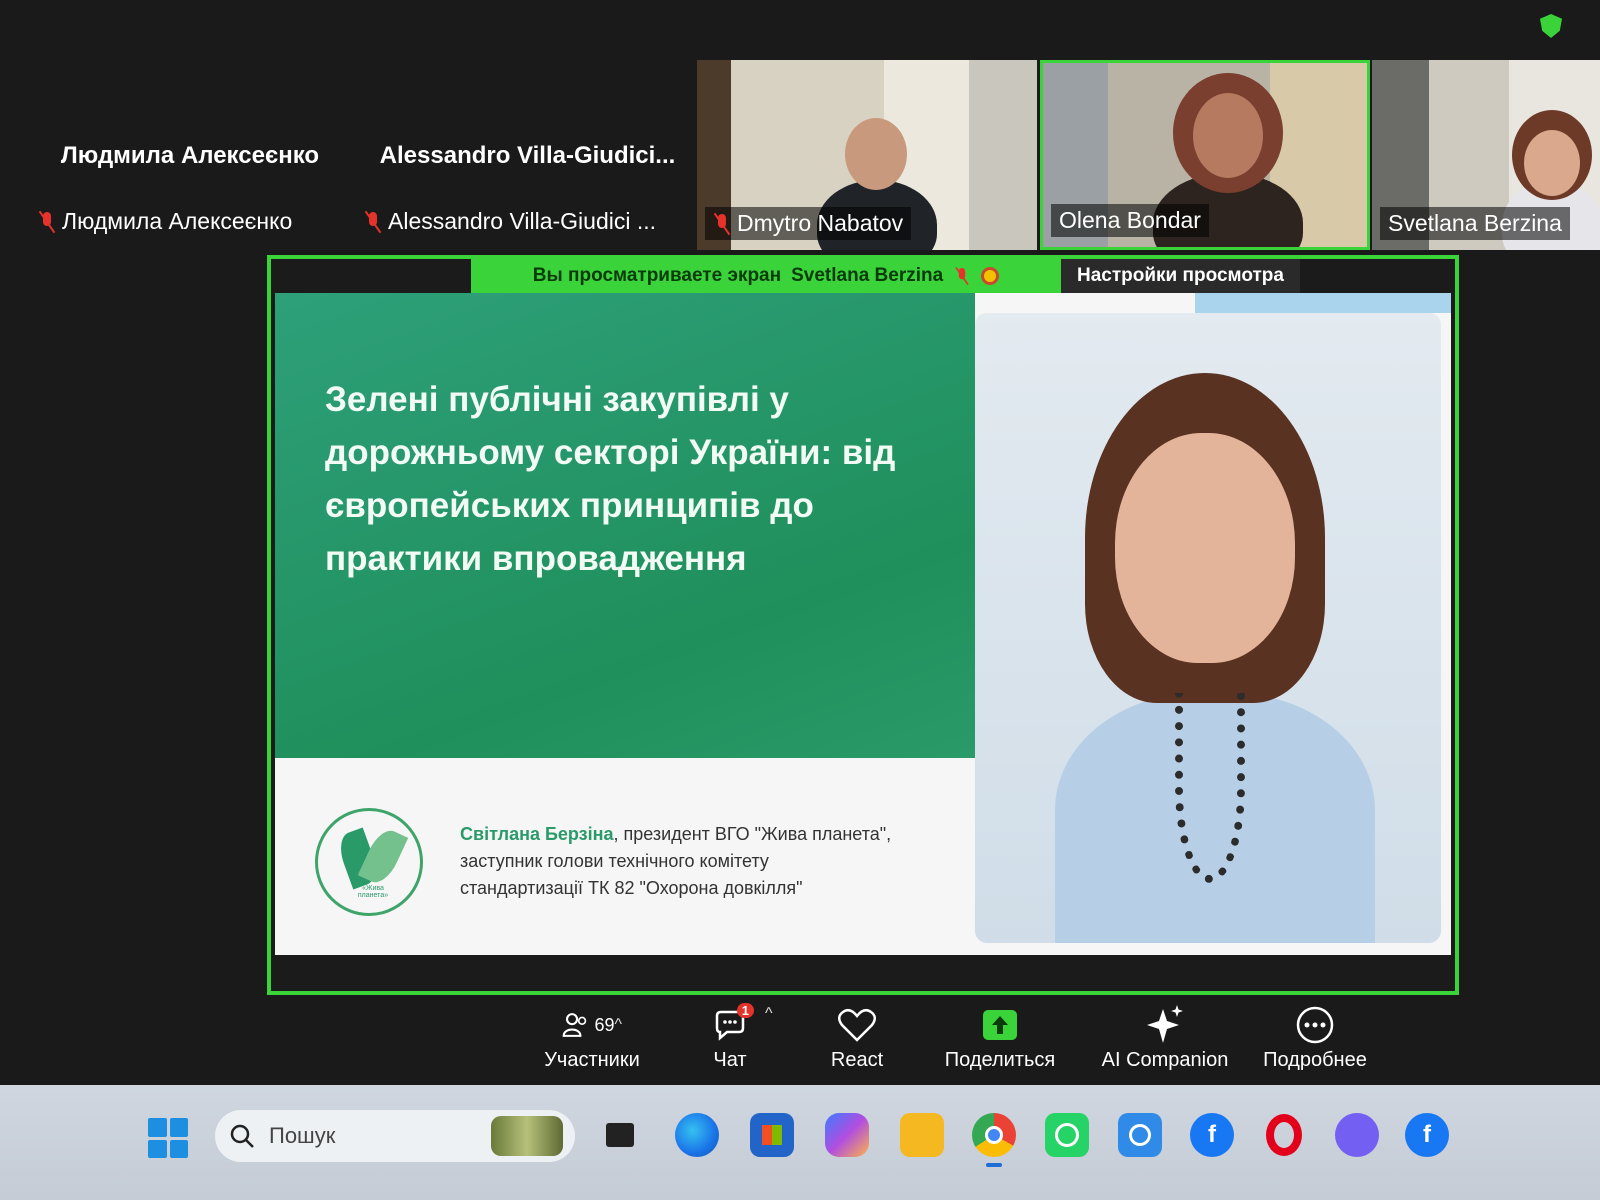 Image resolution: width=1600 pixels, height=1200 pixels. I want to click on share-label: Поделиться, so click(1000, 1060).